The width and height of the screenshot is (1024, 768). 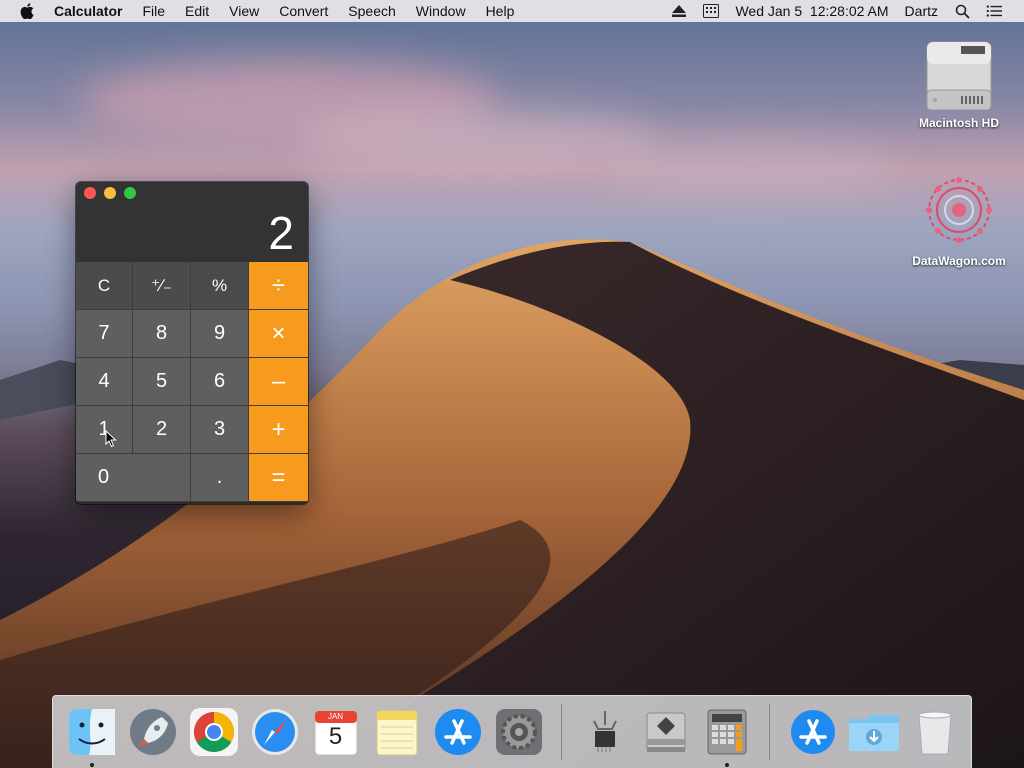 I want to click on multiply-button: ×, so click(x=278, y=334).